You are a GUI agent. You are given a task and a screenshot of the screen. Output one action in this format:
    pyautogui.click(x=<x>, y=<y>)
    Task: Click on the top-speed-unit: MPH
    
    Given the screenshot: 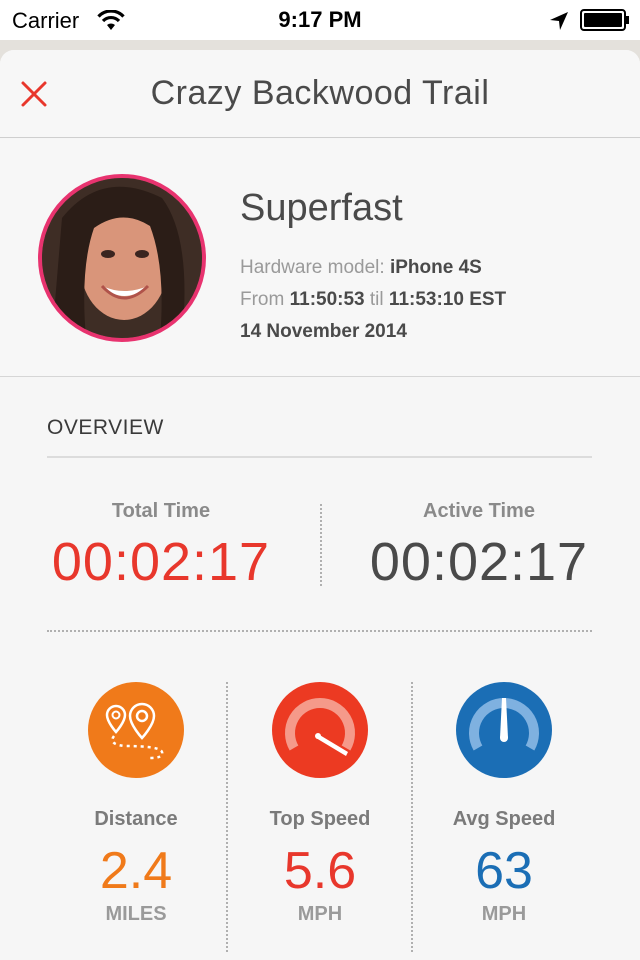 What is the action you would take?
    pyautogui.click(x=320, y=914)
    